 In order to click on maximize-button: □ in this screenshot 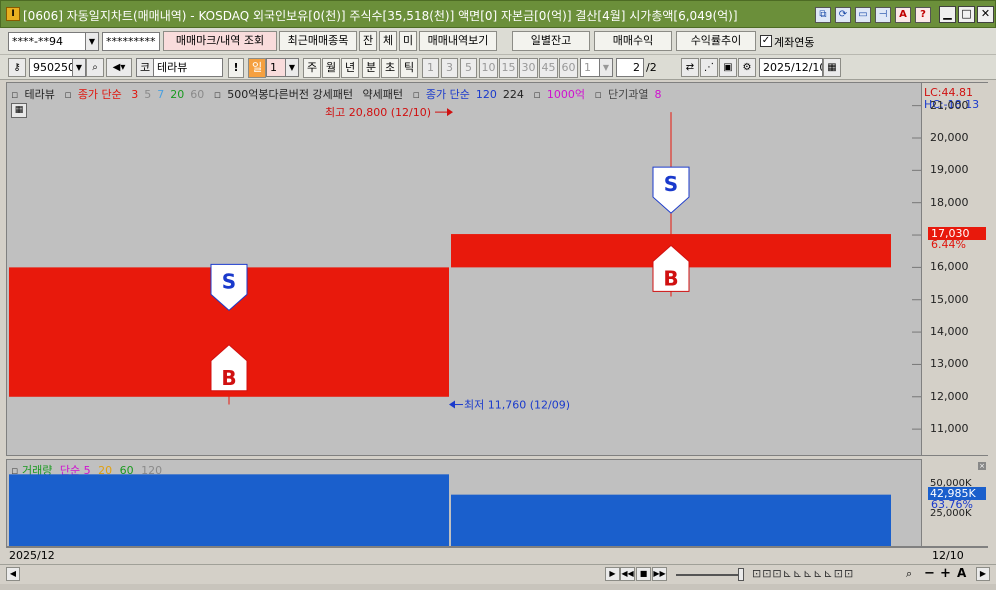, I will do `click(966, 14)`.